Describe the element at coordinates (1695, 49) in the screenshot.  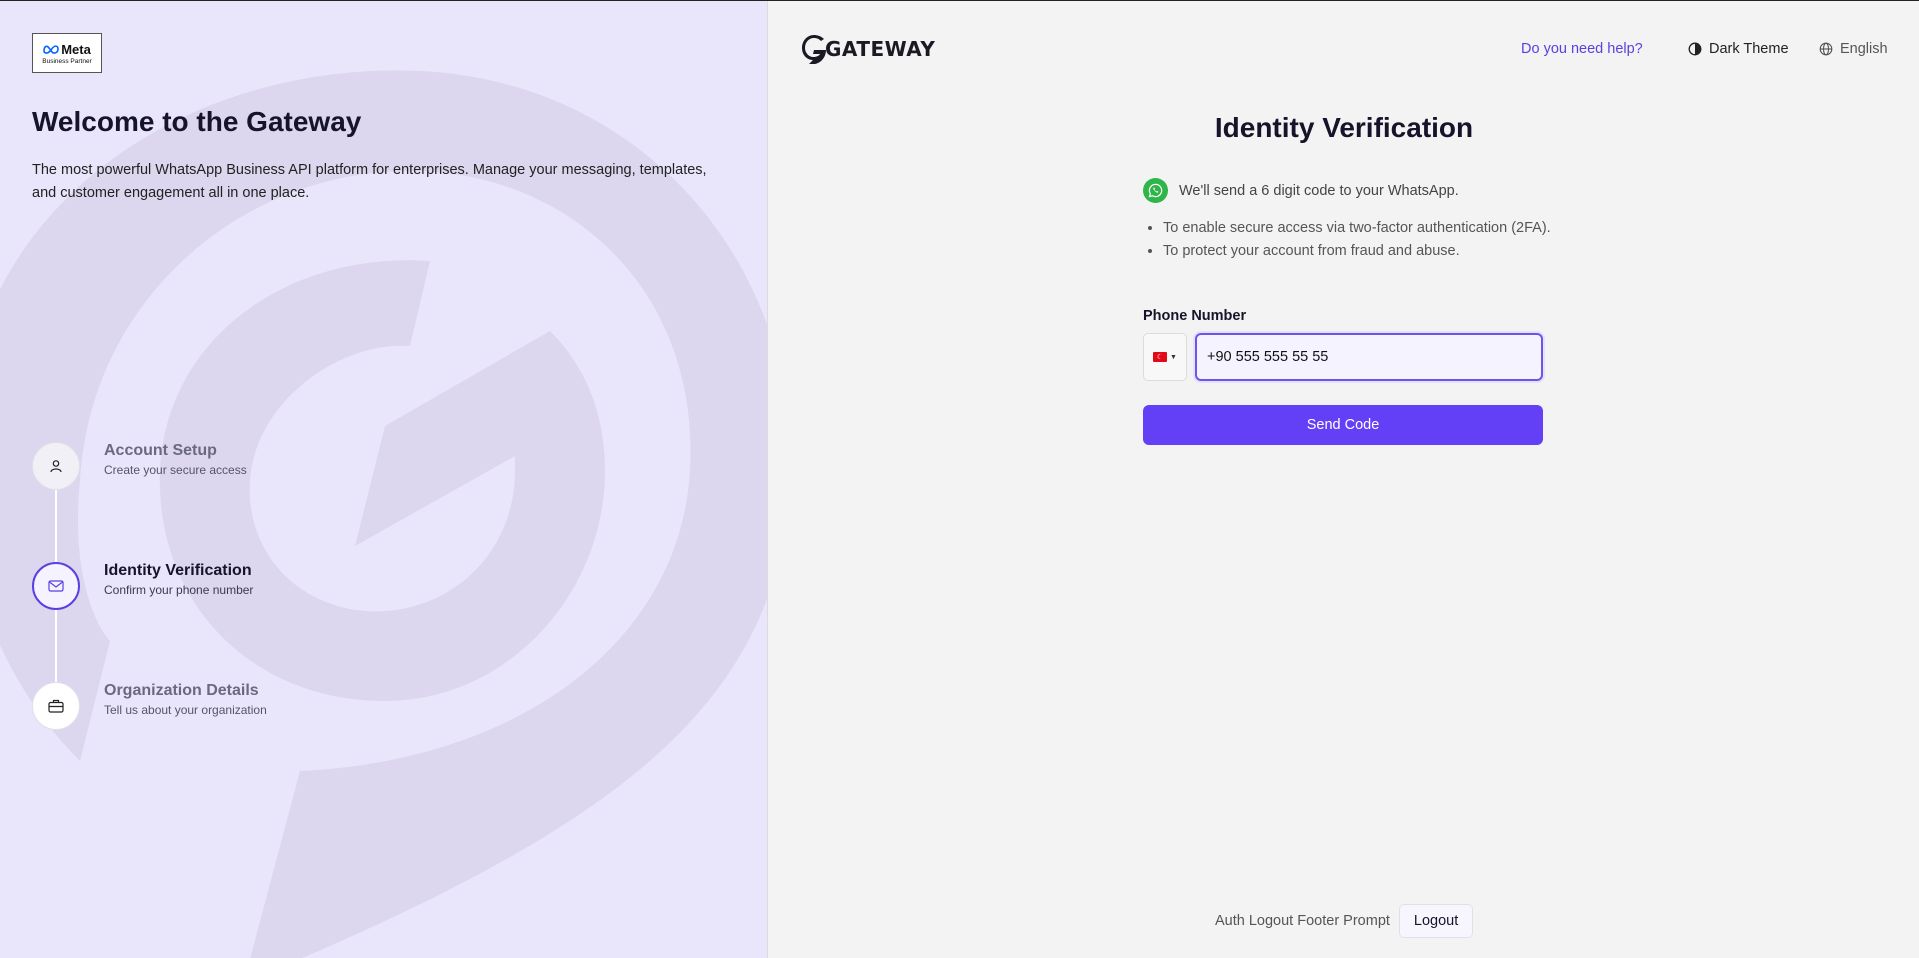
I see `contrast-icon` at that location.